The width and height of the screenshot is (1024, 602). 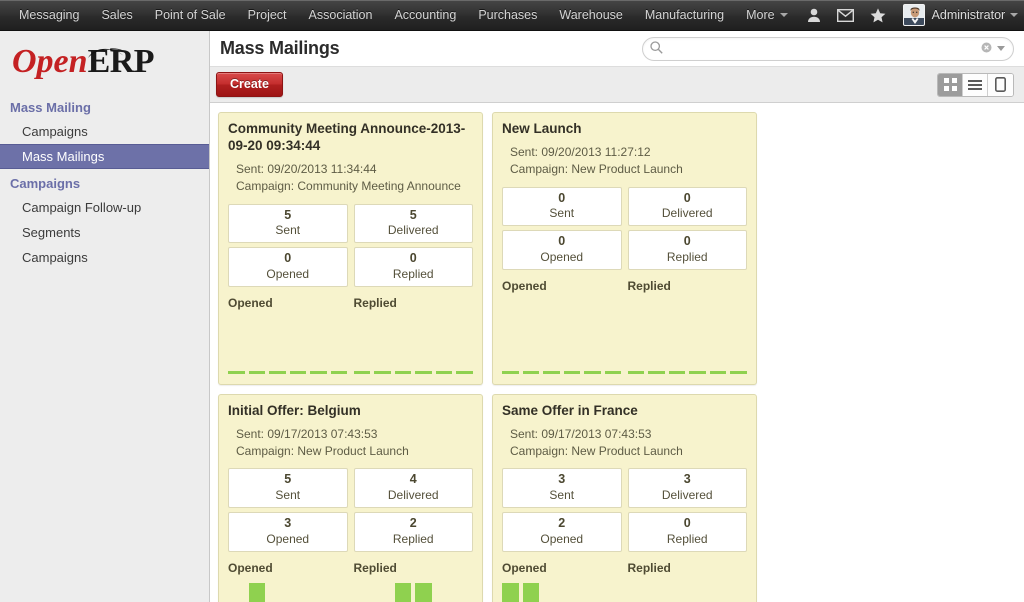 What do you see at coordinates (649, 567) in the screenshot?
I see `sparkline-title: Replied` at bounding box center [649, 567].